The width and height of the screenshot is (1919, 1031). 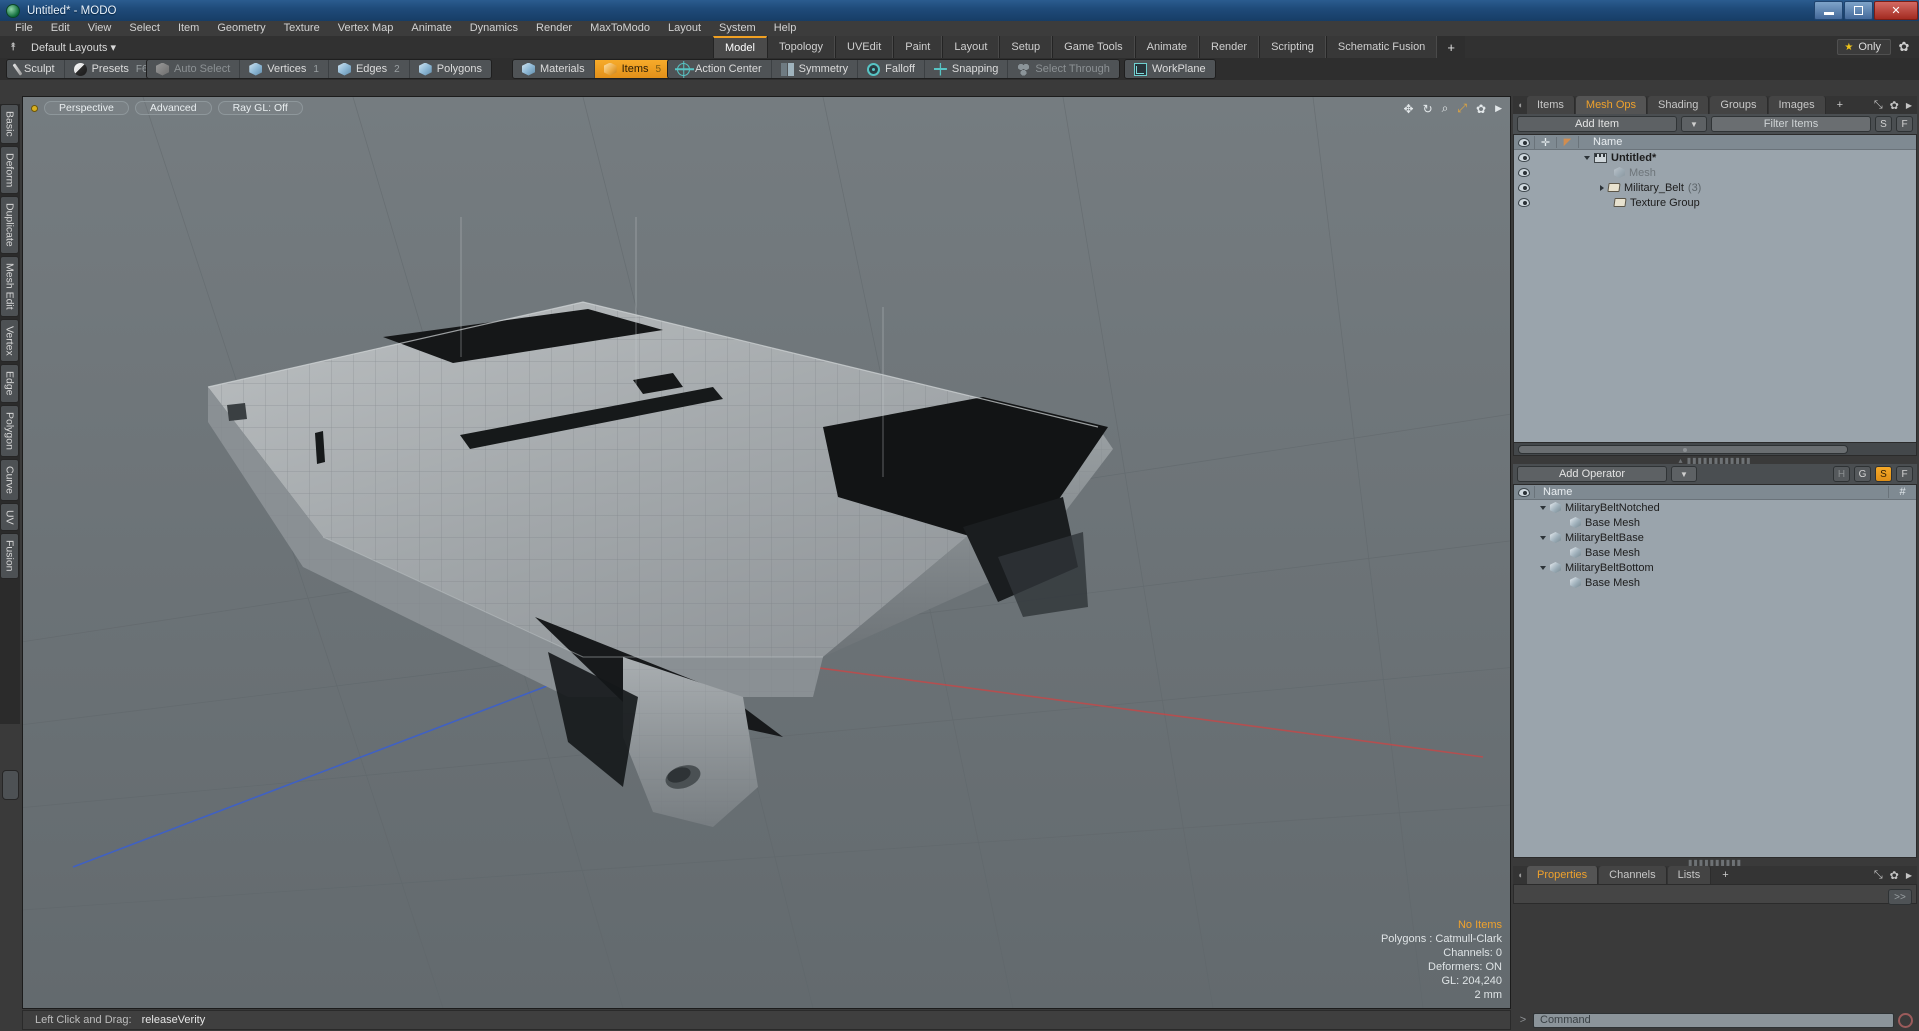 I want to click on ops-f-button: F, so click(x=1904, y=474).